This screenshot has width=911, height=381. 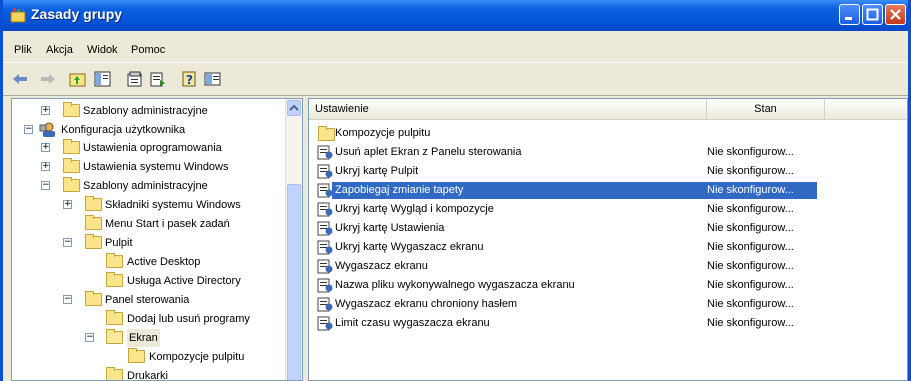 What do you see at coordinates (103, 79) in the screenshot?
I see `show-hide-tree-icon` at bounding box center [103, 79].